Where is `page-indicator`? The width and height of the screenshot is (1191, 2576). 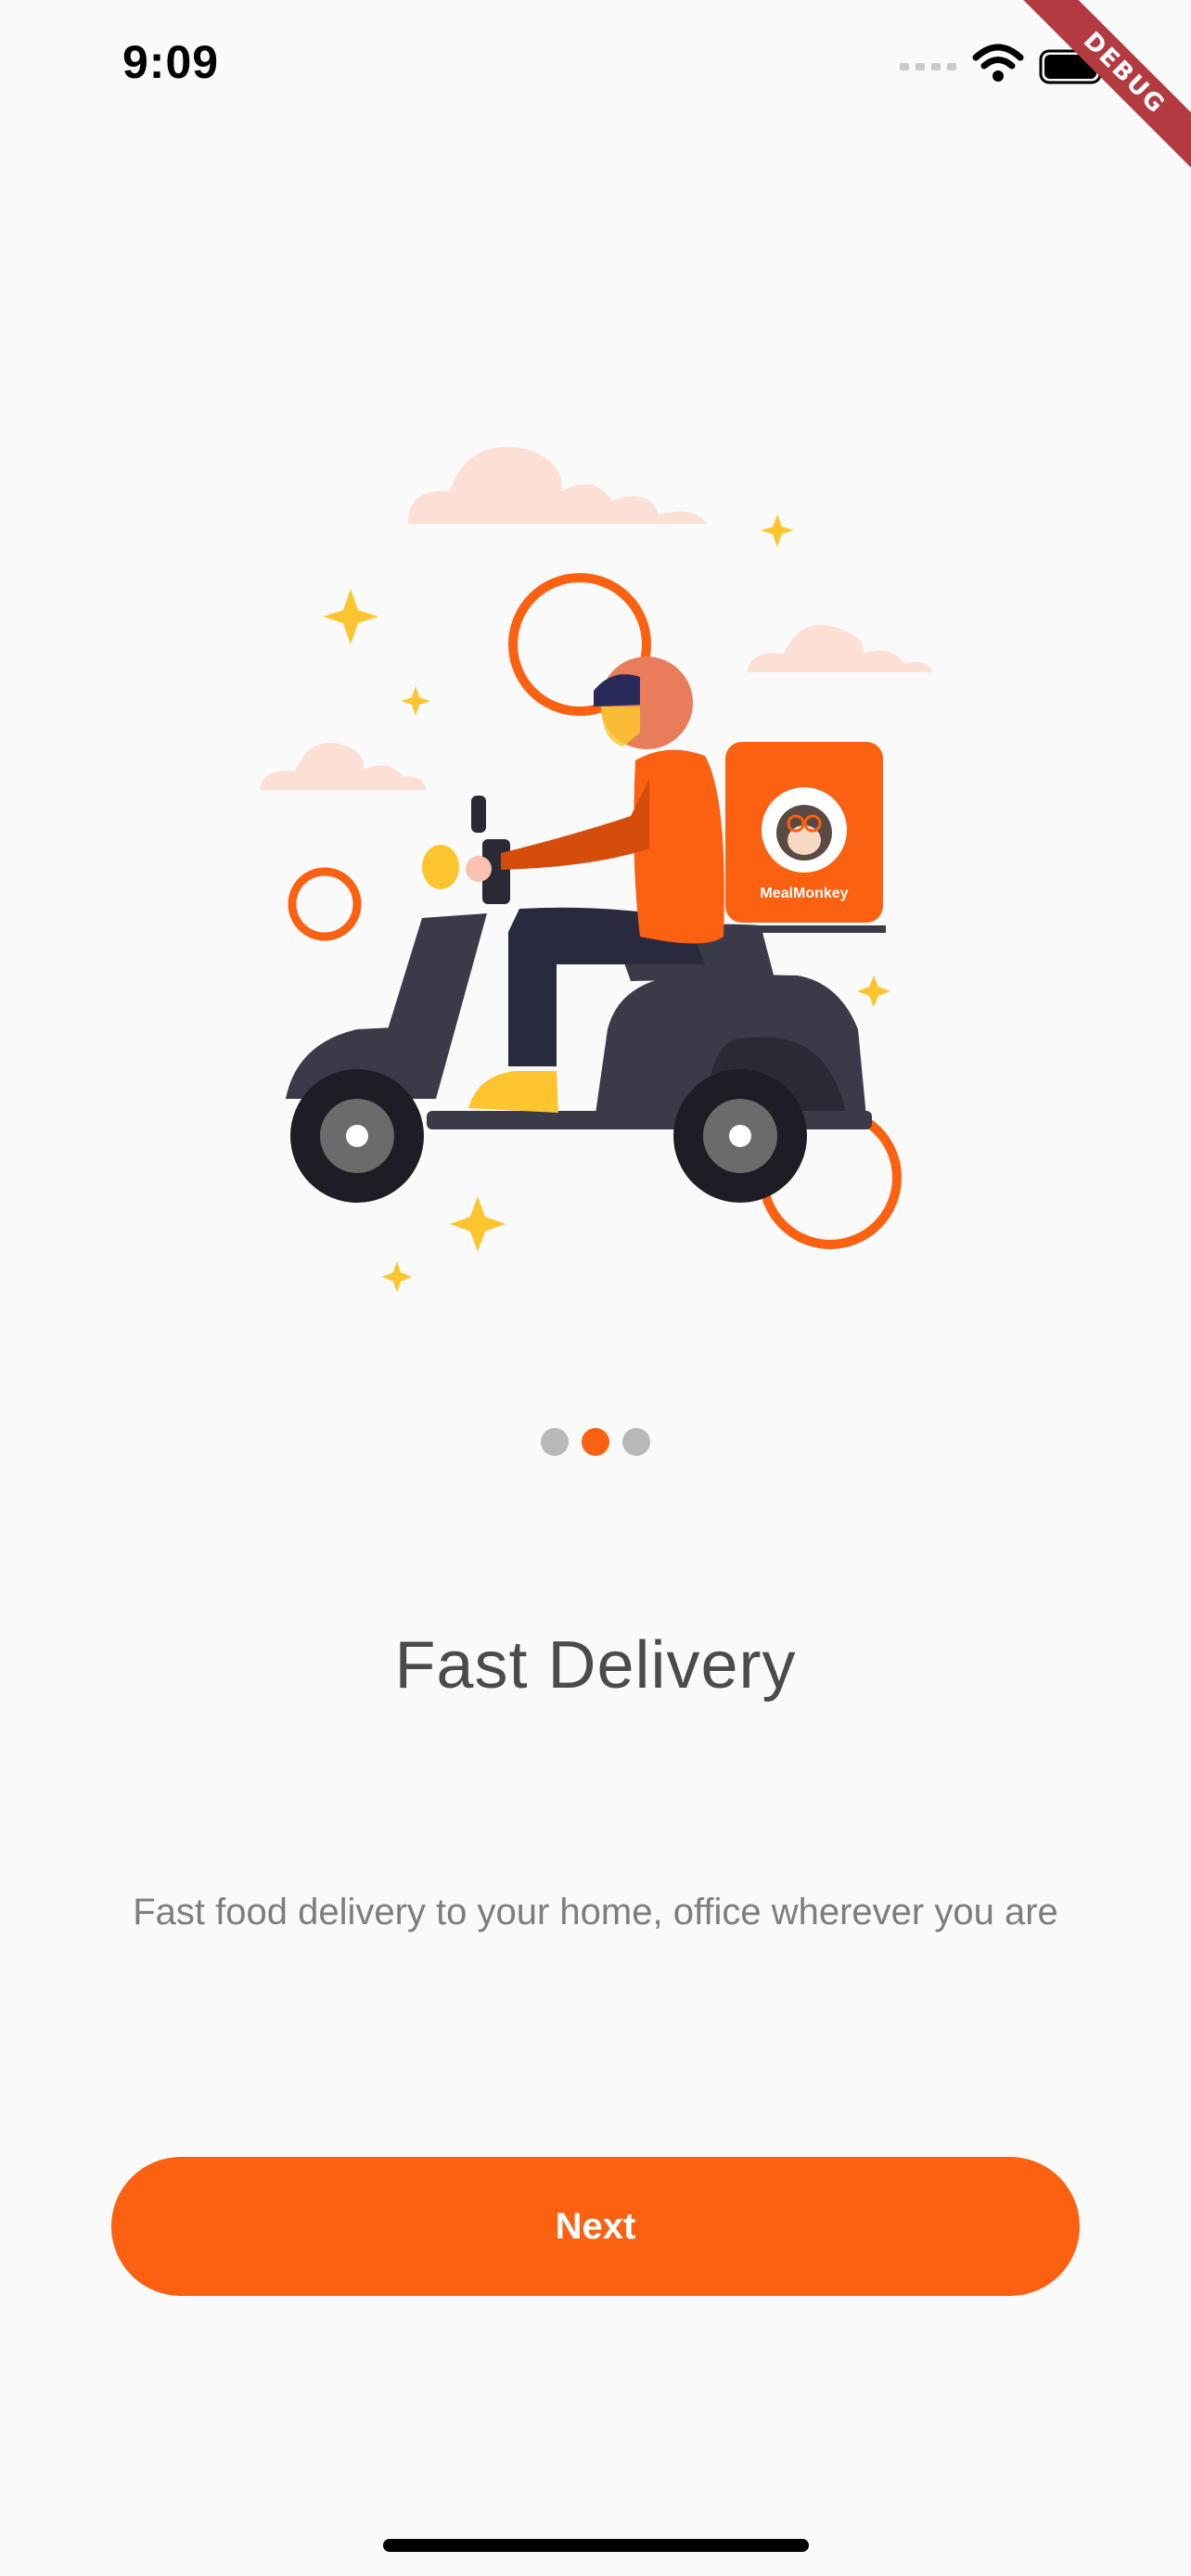 page-indicator is located at coordinates (595, 1443).